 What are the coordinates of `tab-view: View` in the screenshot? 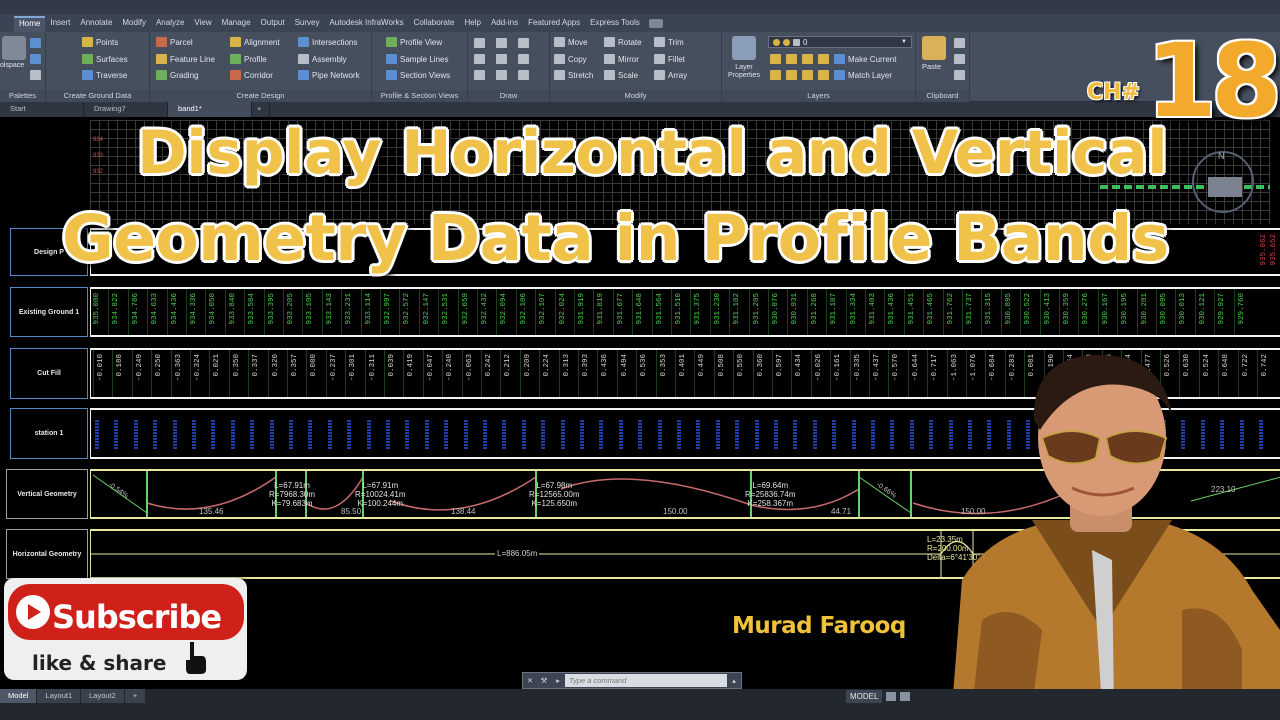 It's located at (202, 24).